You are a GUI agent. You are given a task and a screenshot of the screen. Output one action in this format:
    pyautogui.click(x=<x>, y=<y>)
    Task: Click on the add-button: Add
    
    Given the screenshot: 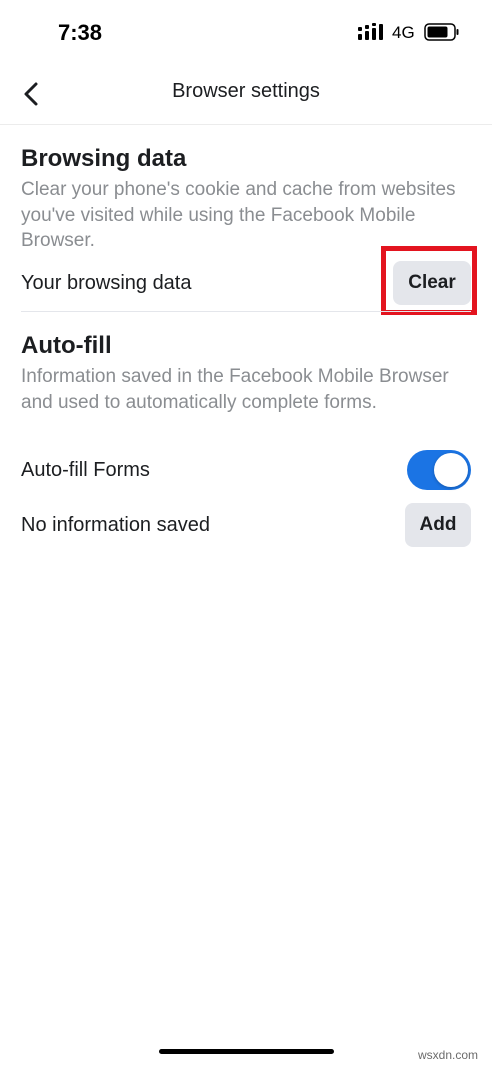 What is the action you would take?
    pyautogui.click(x=438, y=525)
    